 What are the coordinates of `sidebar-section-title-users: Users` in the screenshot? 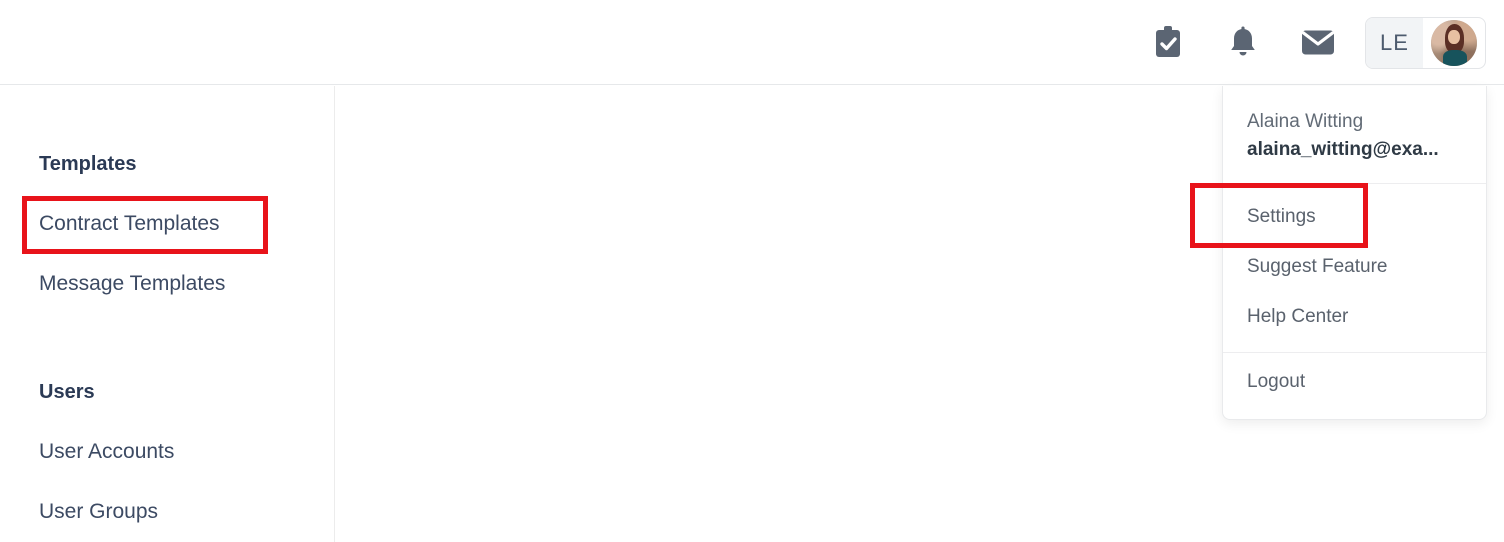 It's located at (67, 392).